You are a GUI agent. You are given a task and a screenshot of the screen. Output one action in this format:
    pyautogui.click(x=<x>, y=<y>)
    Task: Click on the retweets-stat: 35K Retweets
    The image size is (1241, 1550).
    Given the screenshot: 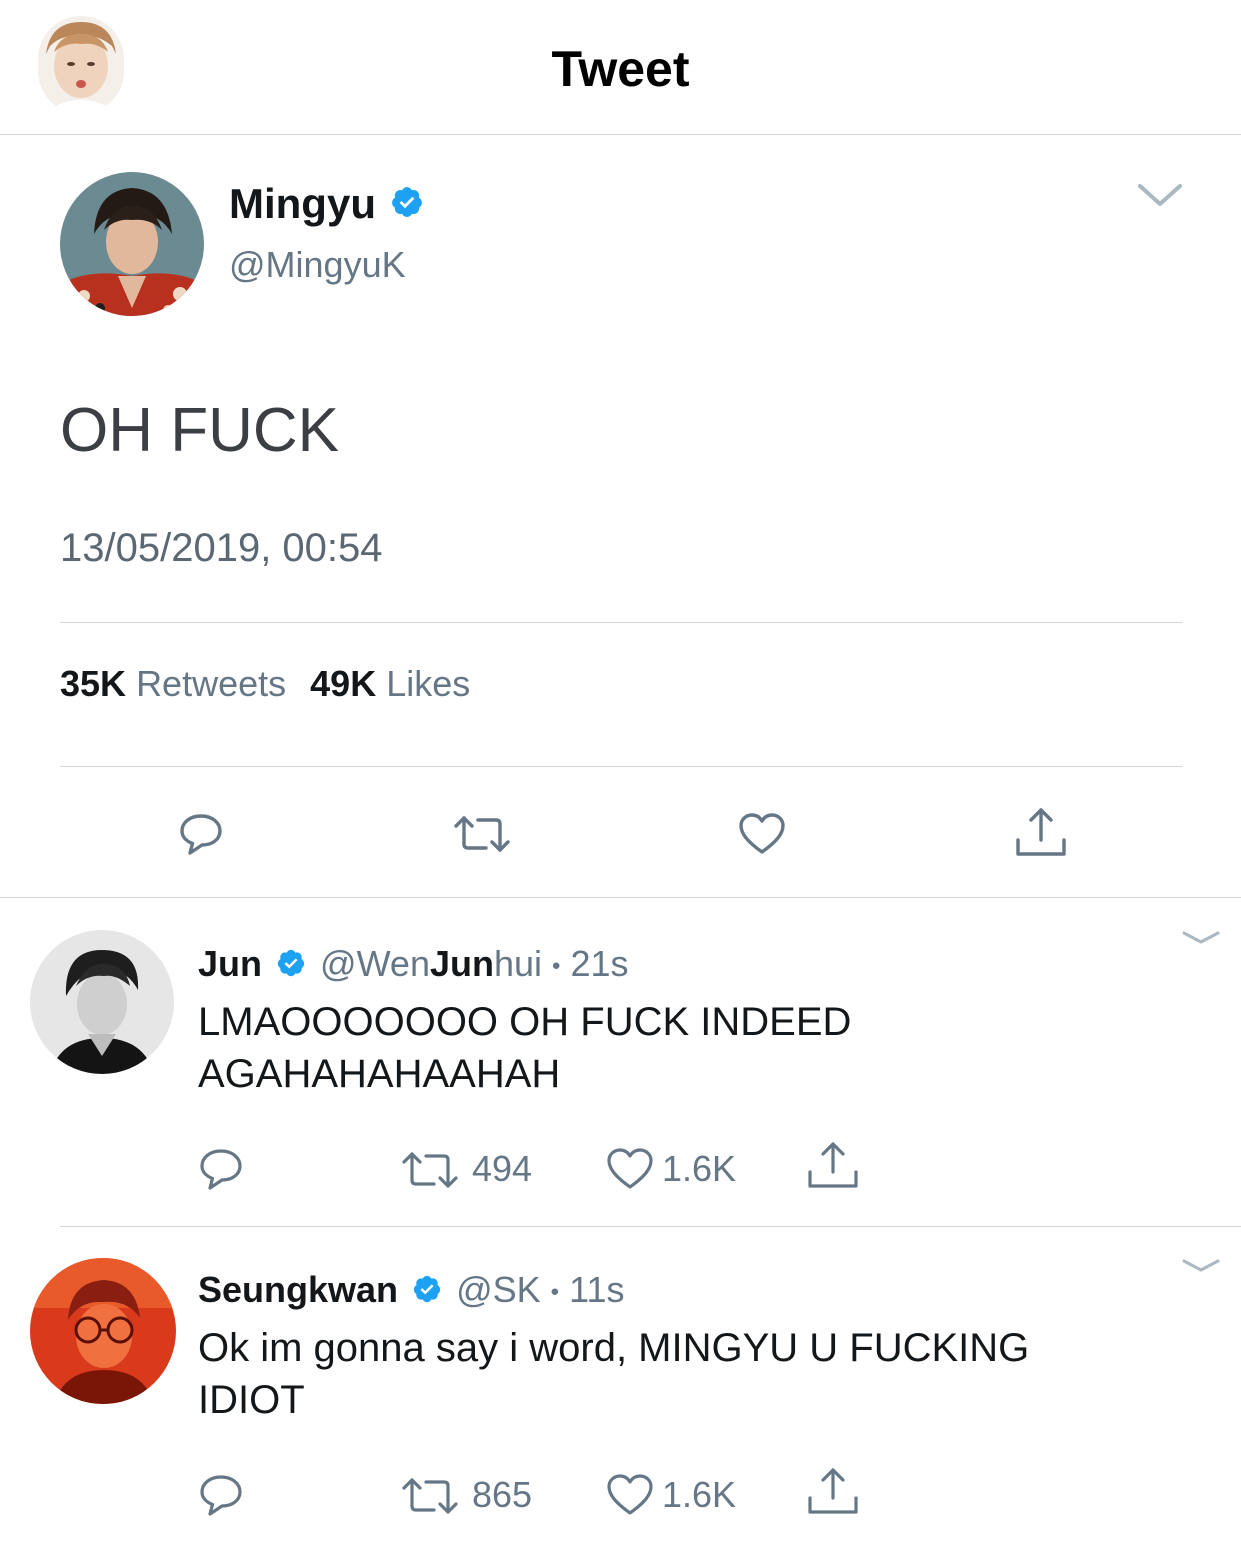 What is the action you would take?
    pyautogui.click(x=178, y=683)
    